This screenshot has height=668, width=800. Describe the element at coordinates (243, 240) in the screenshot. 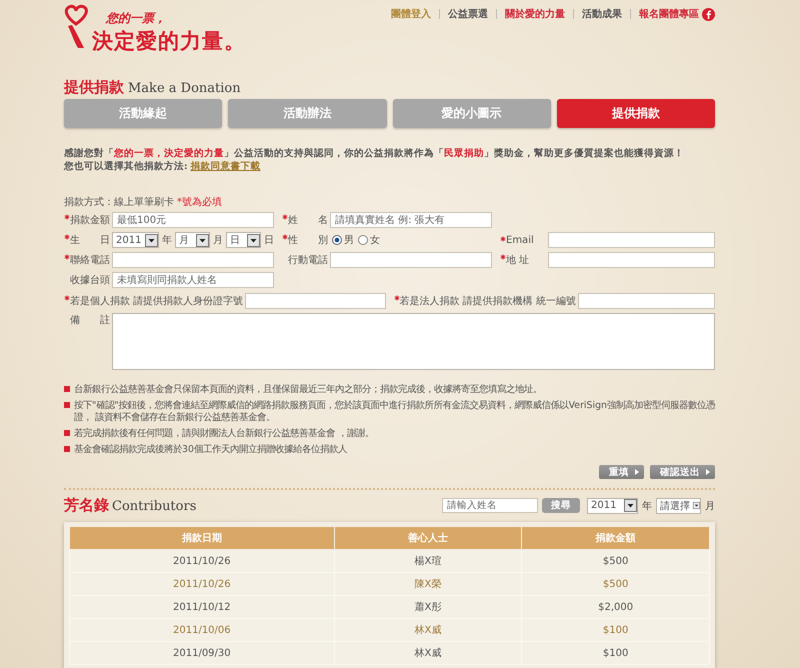

I see `day-select: 日` at that location.